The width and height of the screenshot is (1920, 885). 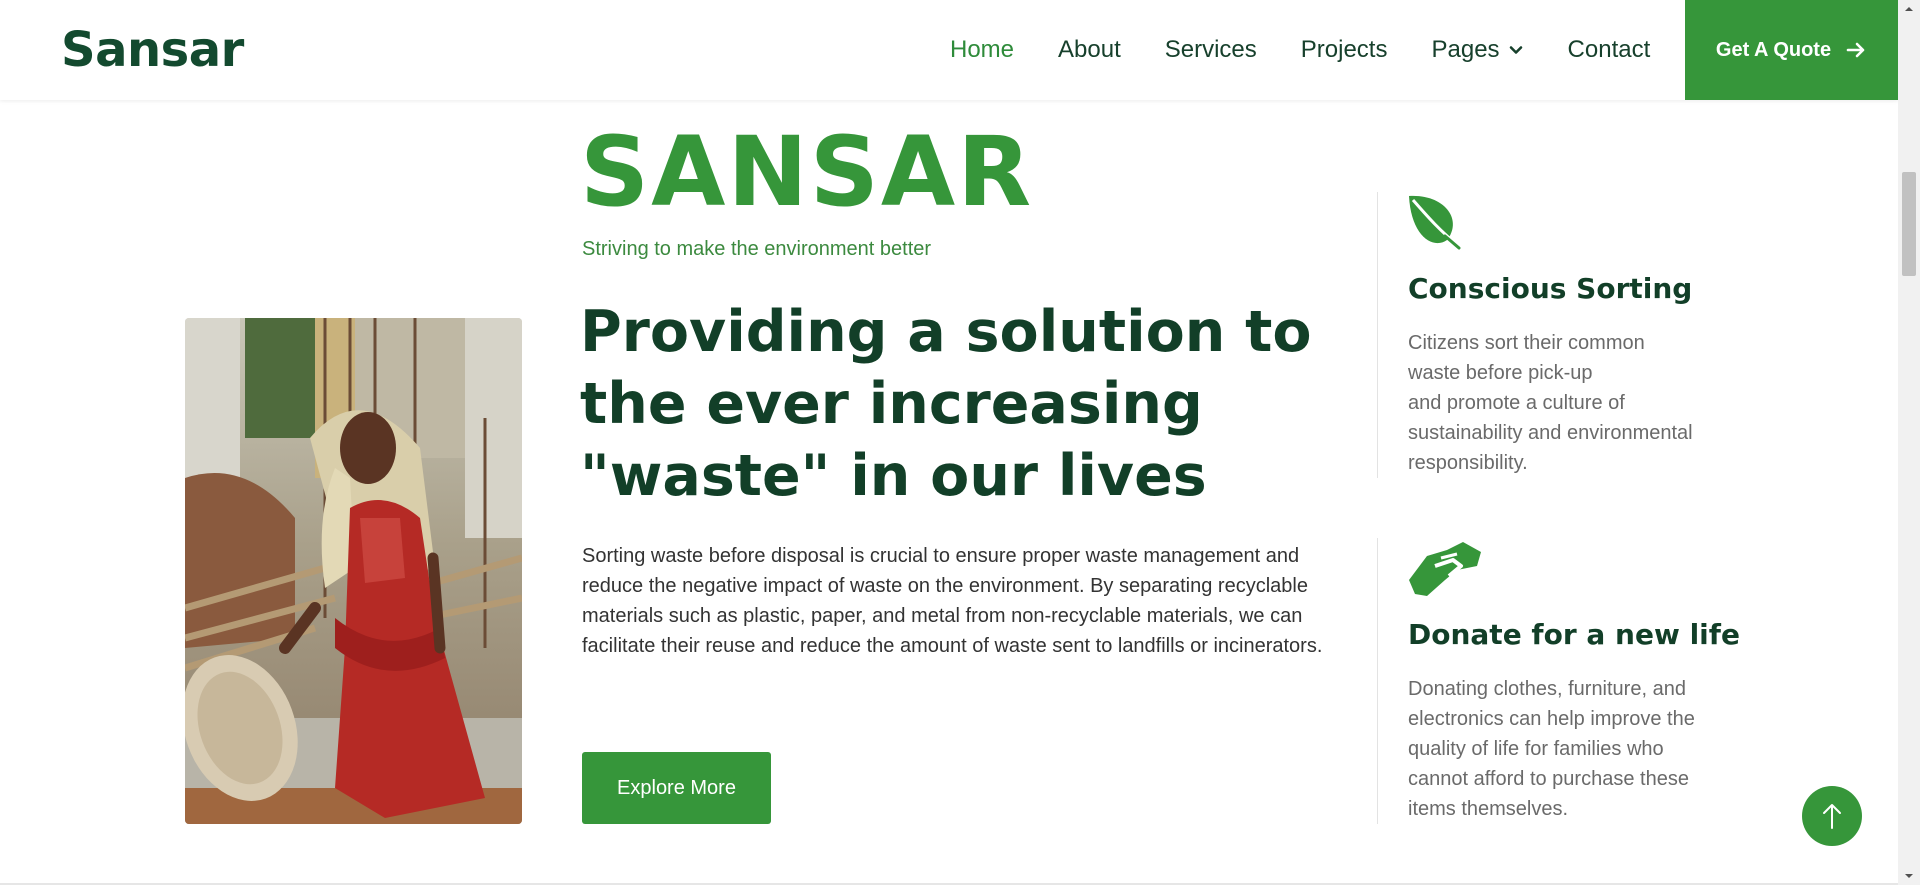 I want to click on get-a-quote-button: Get A Quote, so click(x=1791, y=50).